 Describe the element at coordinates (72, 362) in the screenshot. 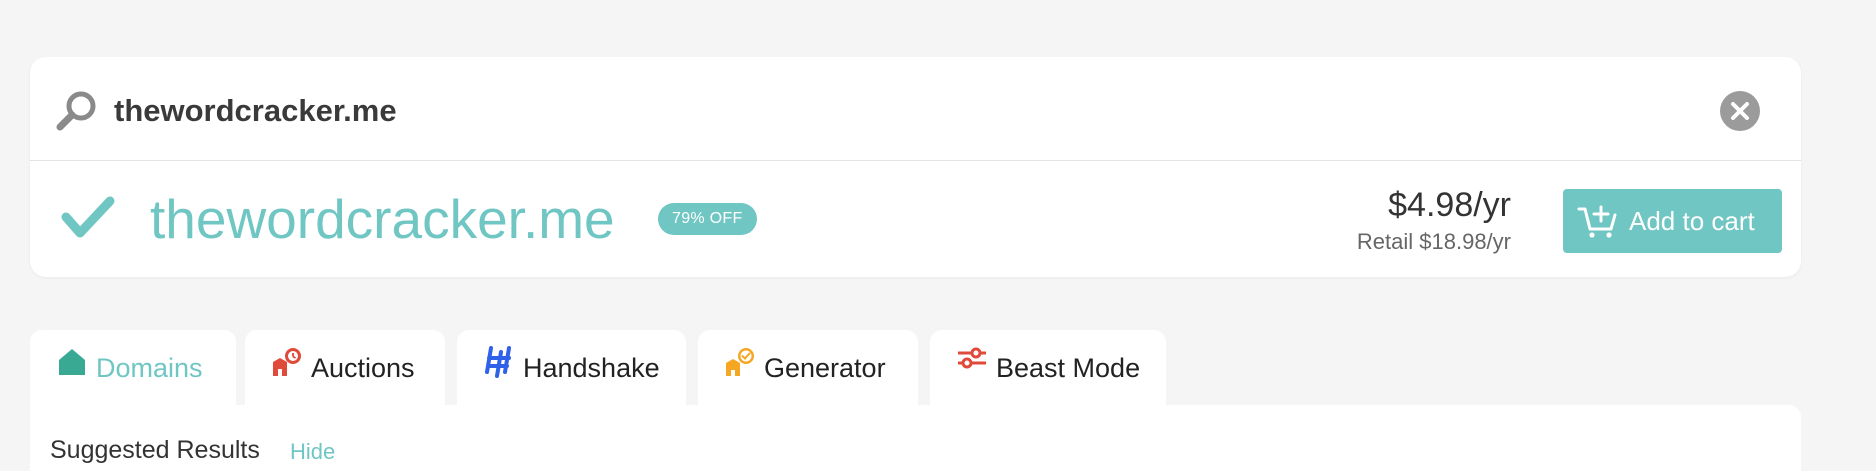

I see `house-icon` at that location.